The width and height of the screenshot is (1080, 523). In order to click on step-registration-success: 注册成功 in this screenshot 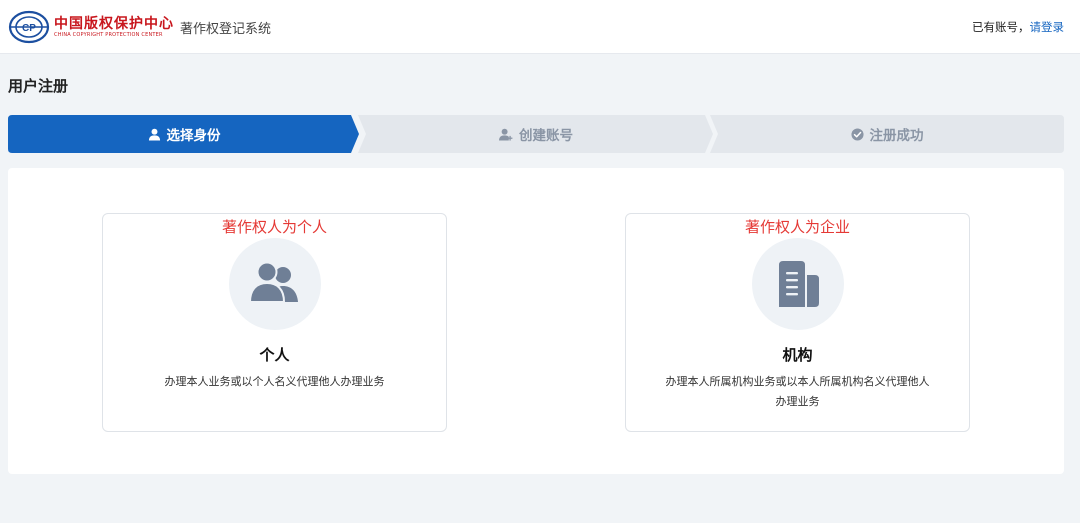, I will do `click(887, 134)`.